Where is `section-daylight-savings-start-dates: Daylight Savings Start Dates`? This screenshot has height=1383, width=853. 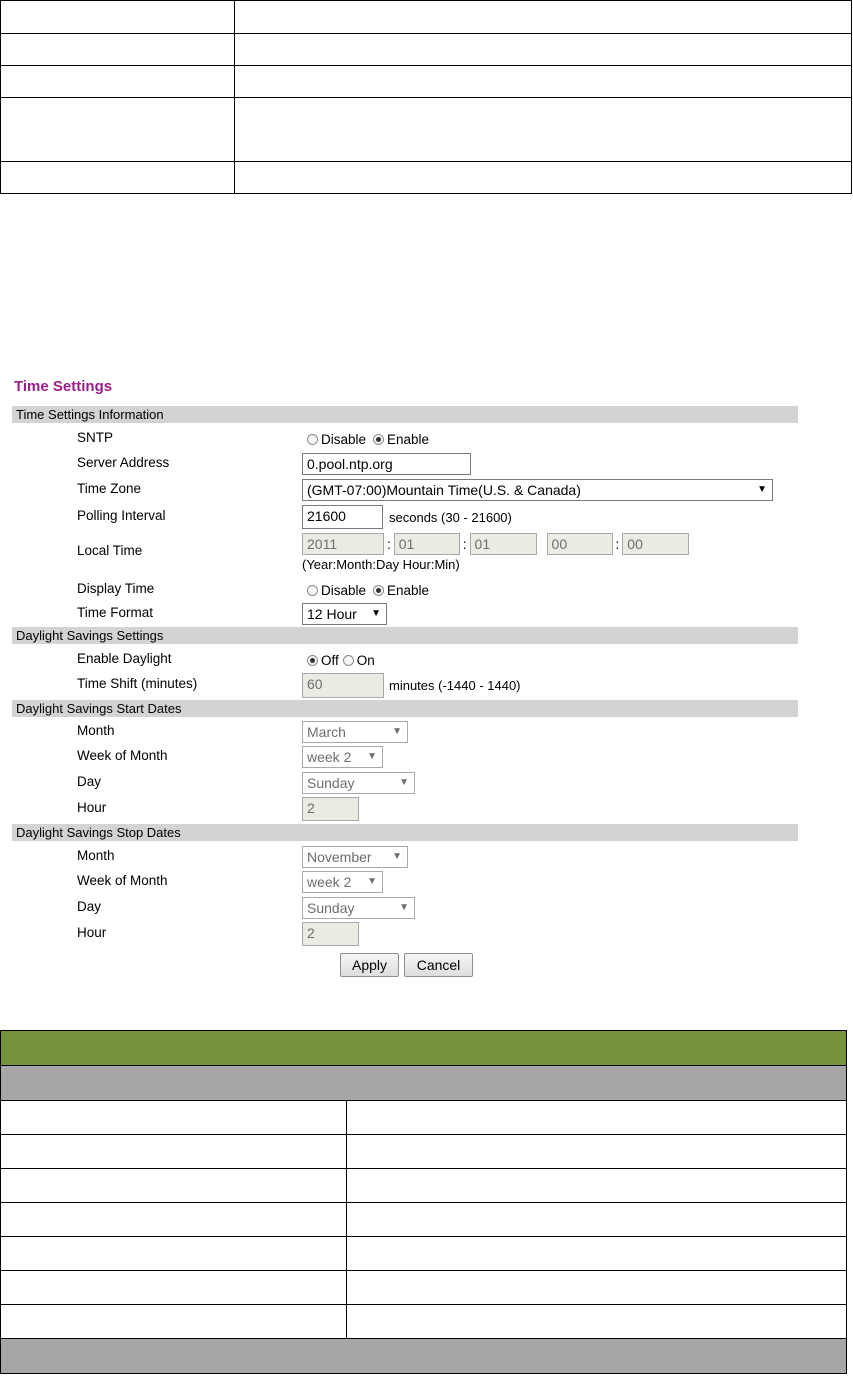 section-daylight-savings-start-dates: Daylight Savings Start Dates is located at coordinates (405, 708).